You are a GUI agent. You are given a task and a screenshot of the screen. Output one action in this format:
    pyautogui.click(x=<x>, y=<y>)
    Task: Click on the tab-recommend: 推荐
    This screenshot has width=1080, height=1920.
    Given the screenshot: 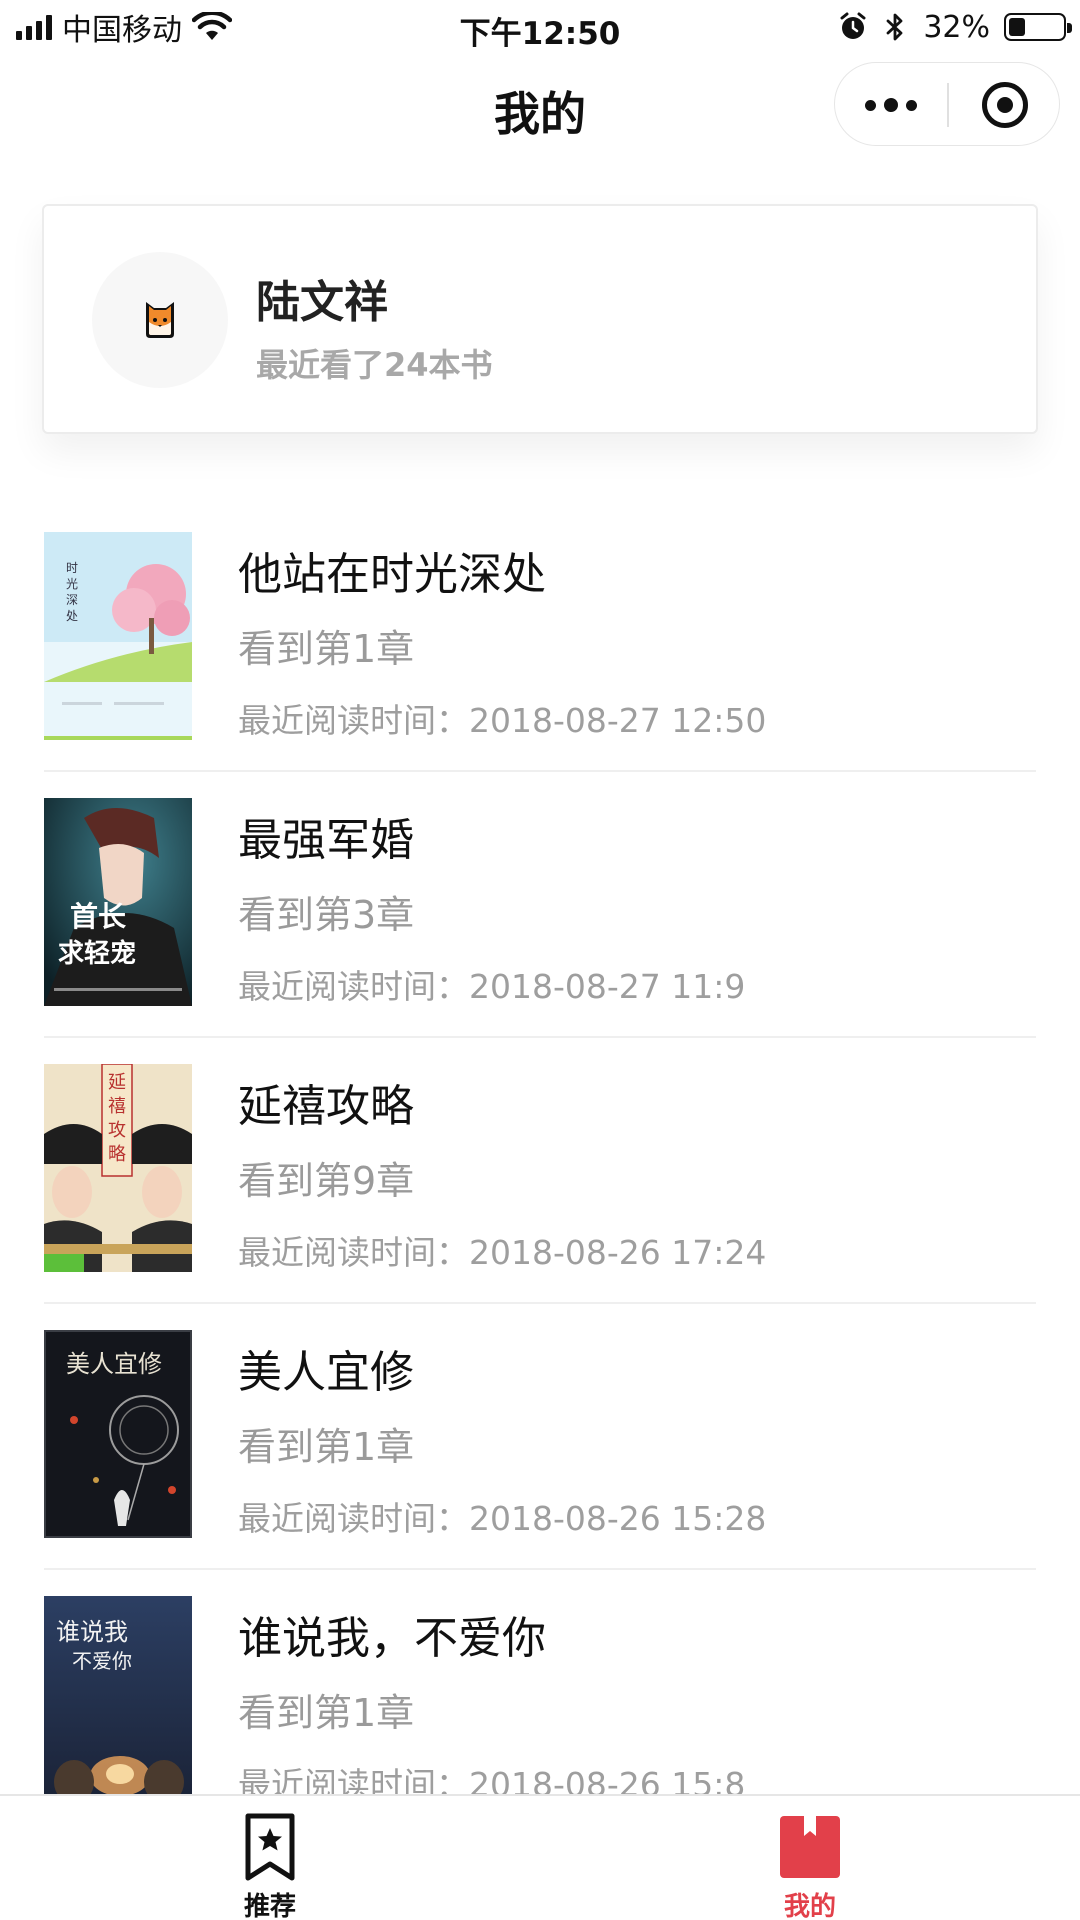 What is the action you would take?
    pyautogui.click(x=270, y=1858)
    